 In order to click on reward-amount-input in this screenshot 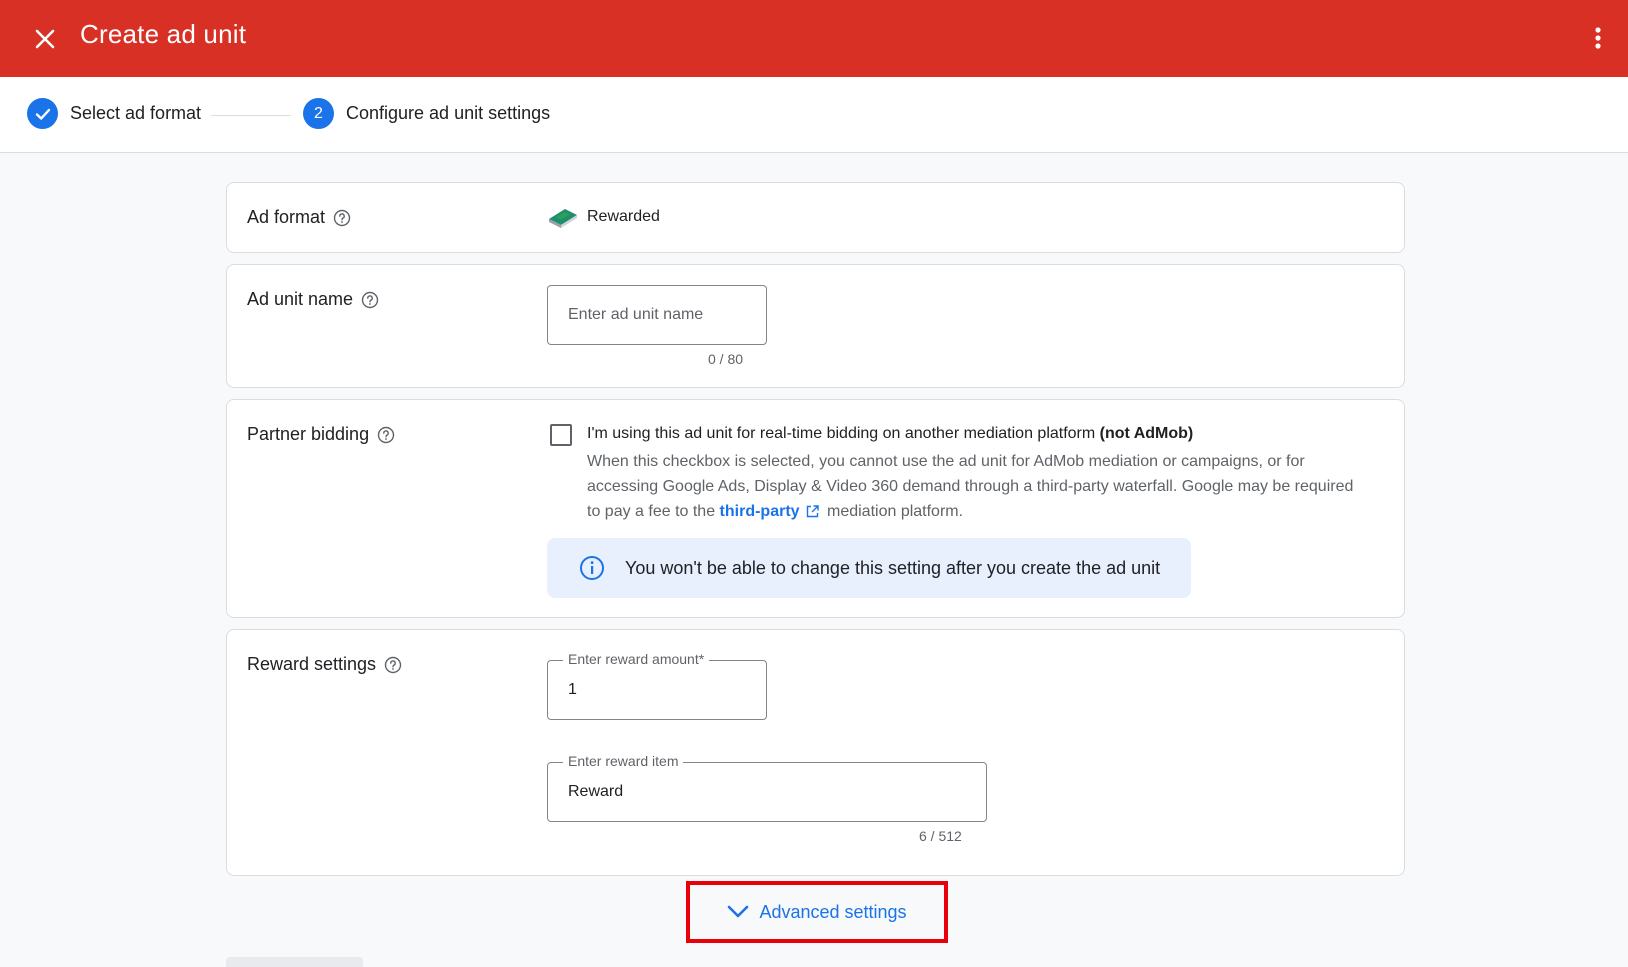, I will do `click(657, 690)`.